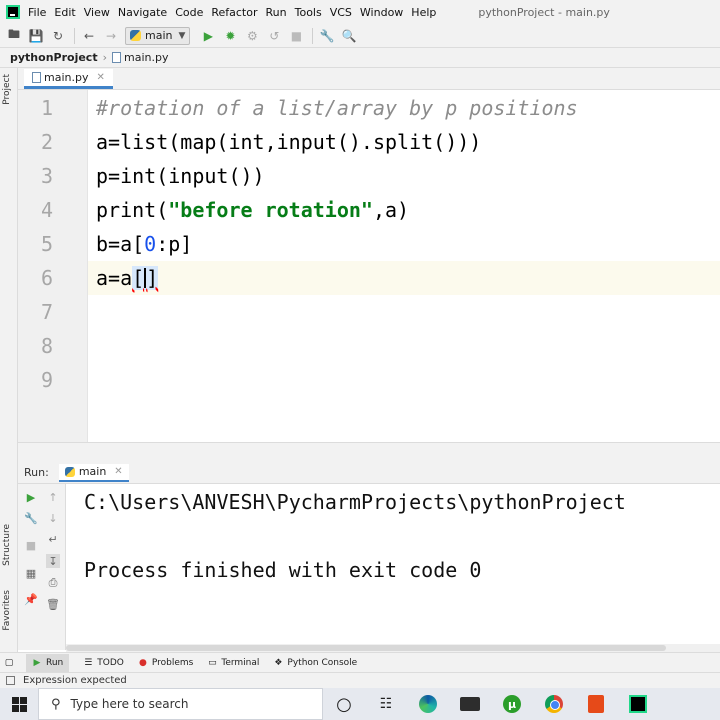 Image resolution: width=720 pixels, height=720 pixels. Describe the element at coordinates (174, 244) in the screenshot. I see `code-token: :p]` at that location.